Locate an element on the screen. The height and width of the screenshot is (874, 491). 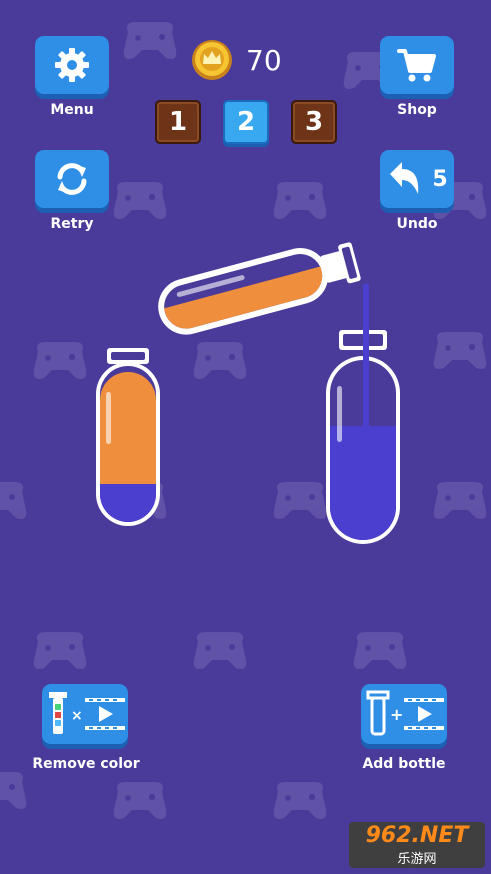
cart-icon is located at coordinates (416, 65).